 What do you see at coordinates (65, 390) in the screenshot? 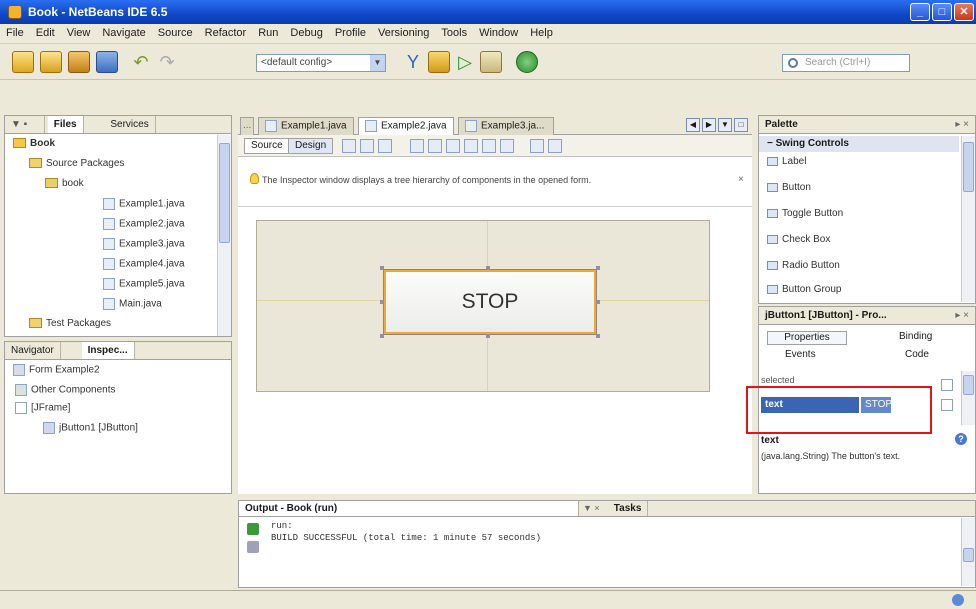
I see `tree-item-other-components: Other Components` at bounding box center [65, 390].